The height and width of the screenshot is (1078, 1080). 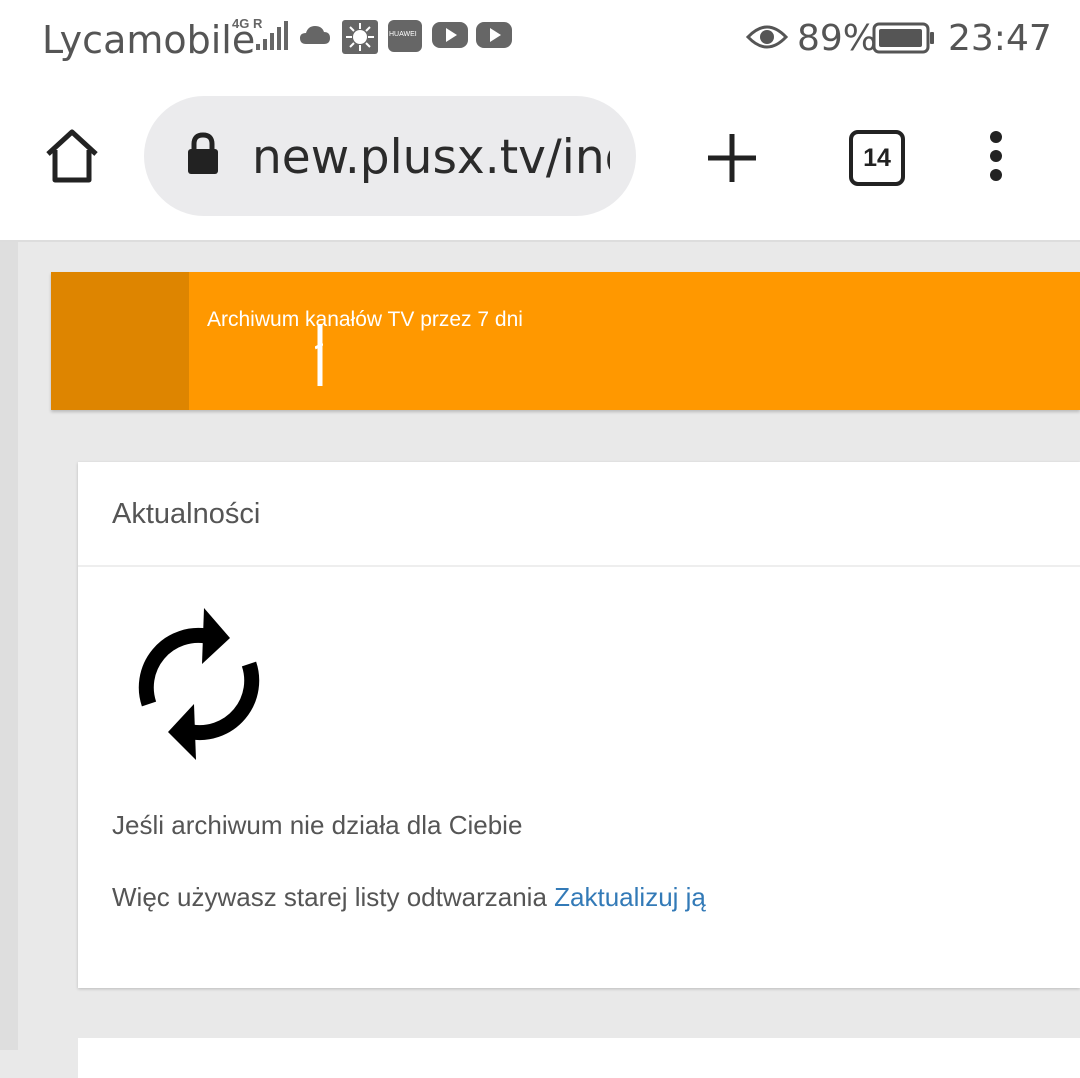 I want to click on carrier-name: Lycamobile, so click(x=149, y=40).